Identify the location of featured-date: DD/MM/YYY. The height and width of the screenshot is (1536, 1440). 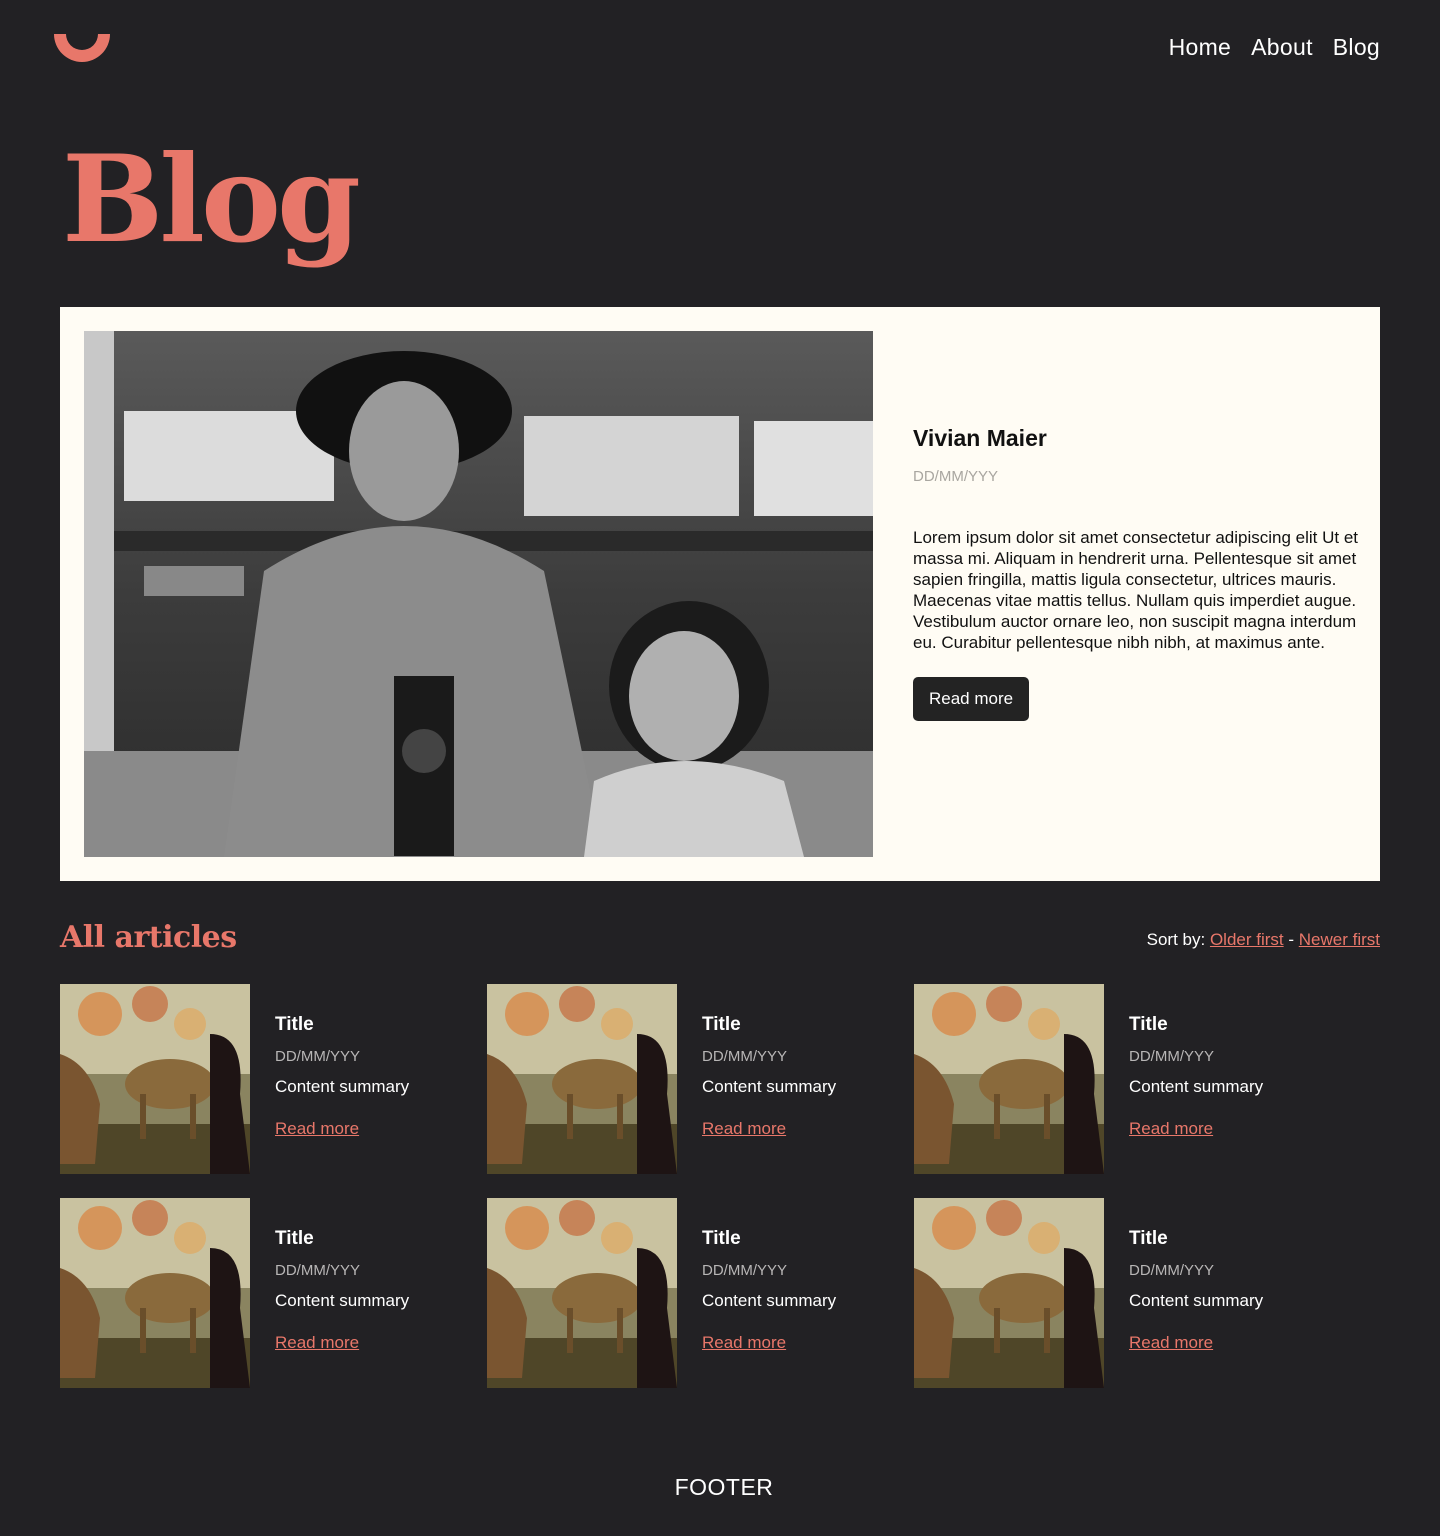
(956, 476).